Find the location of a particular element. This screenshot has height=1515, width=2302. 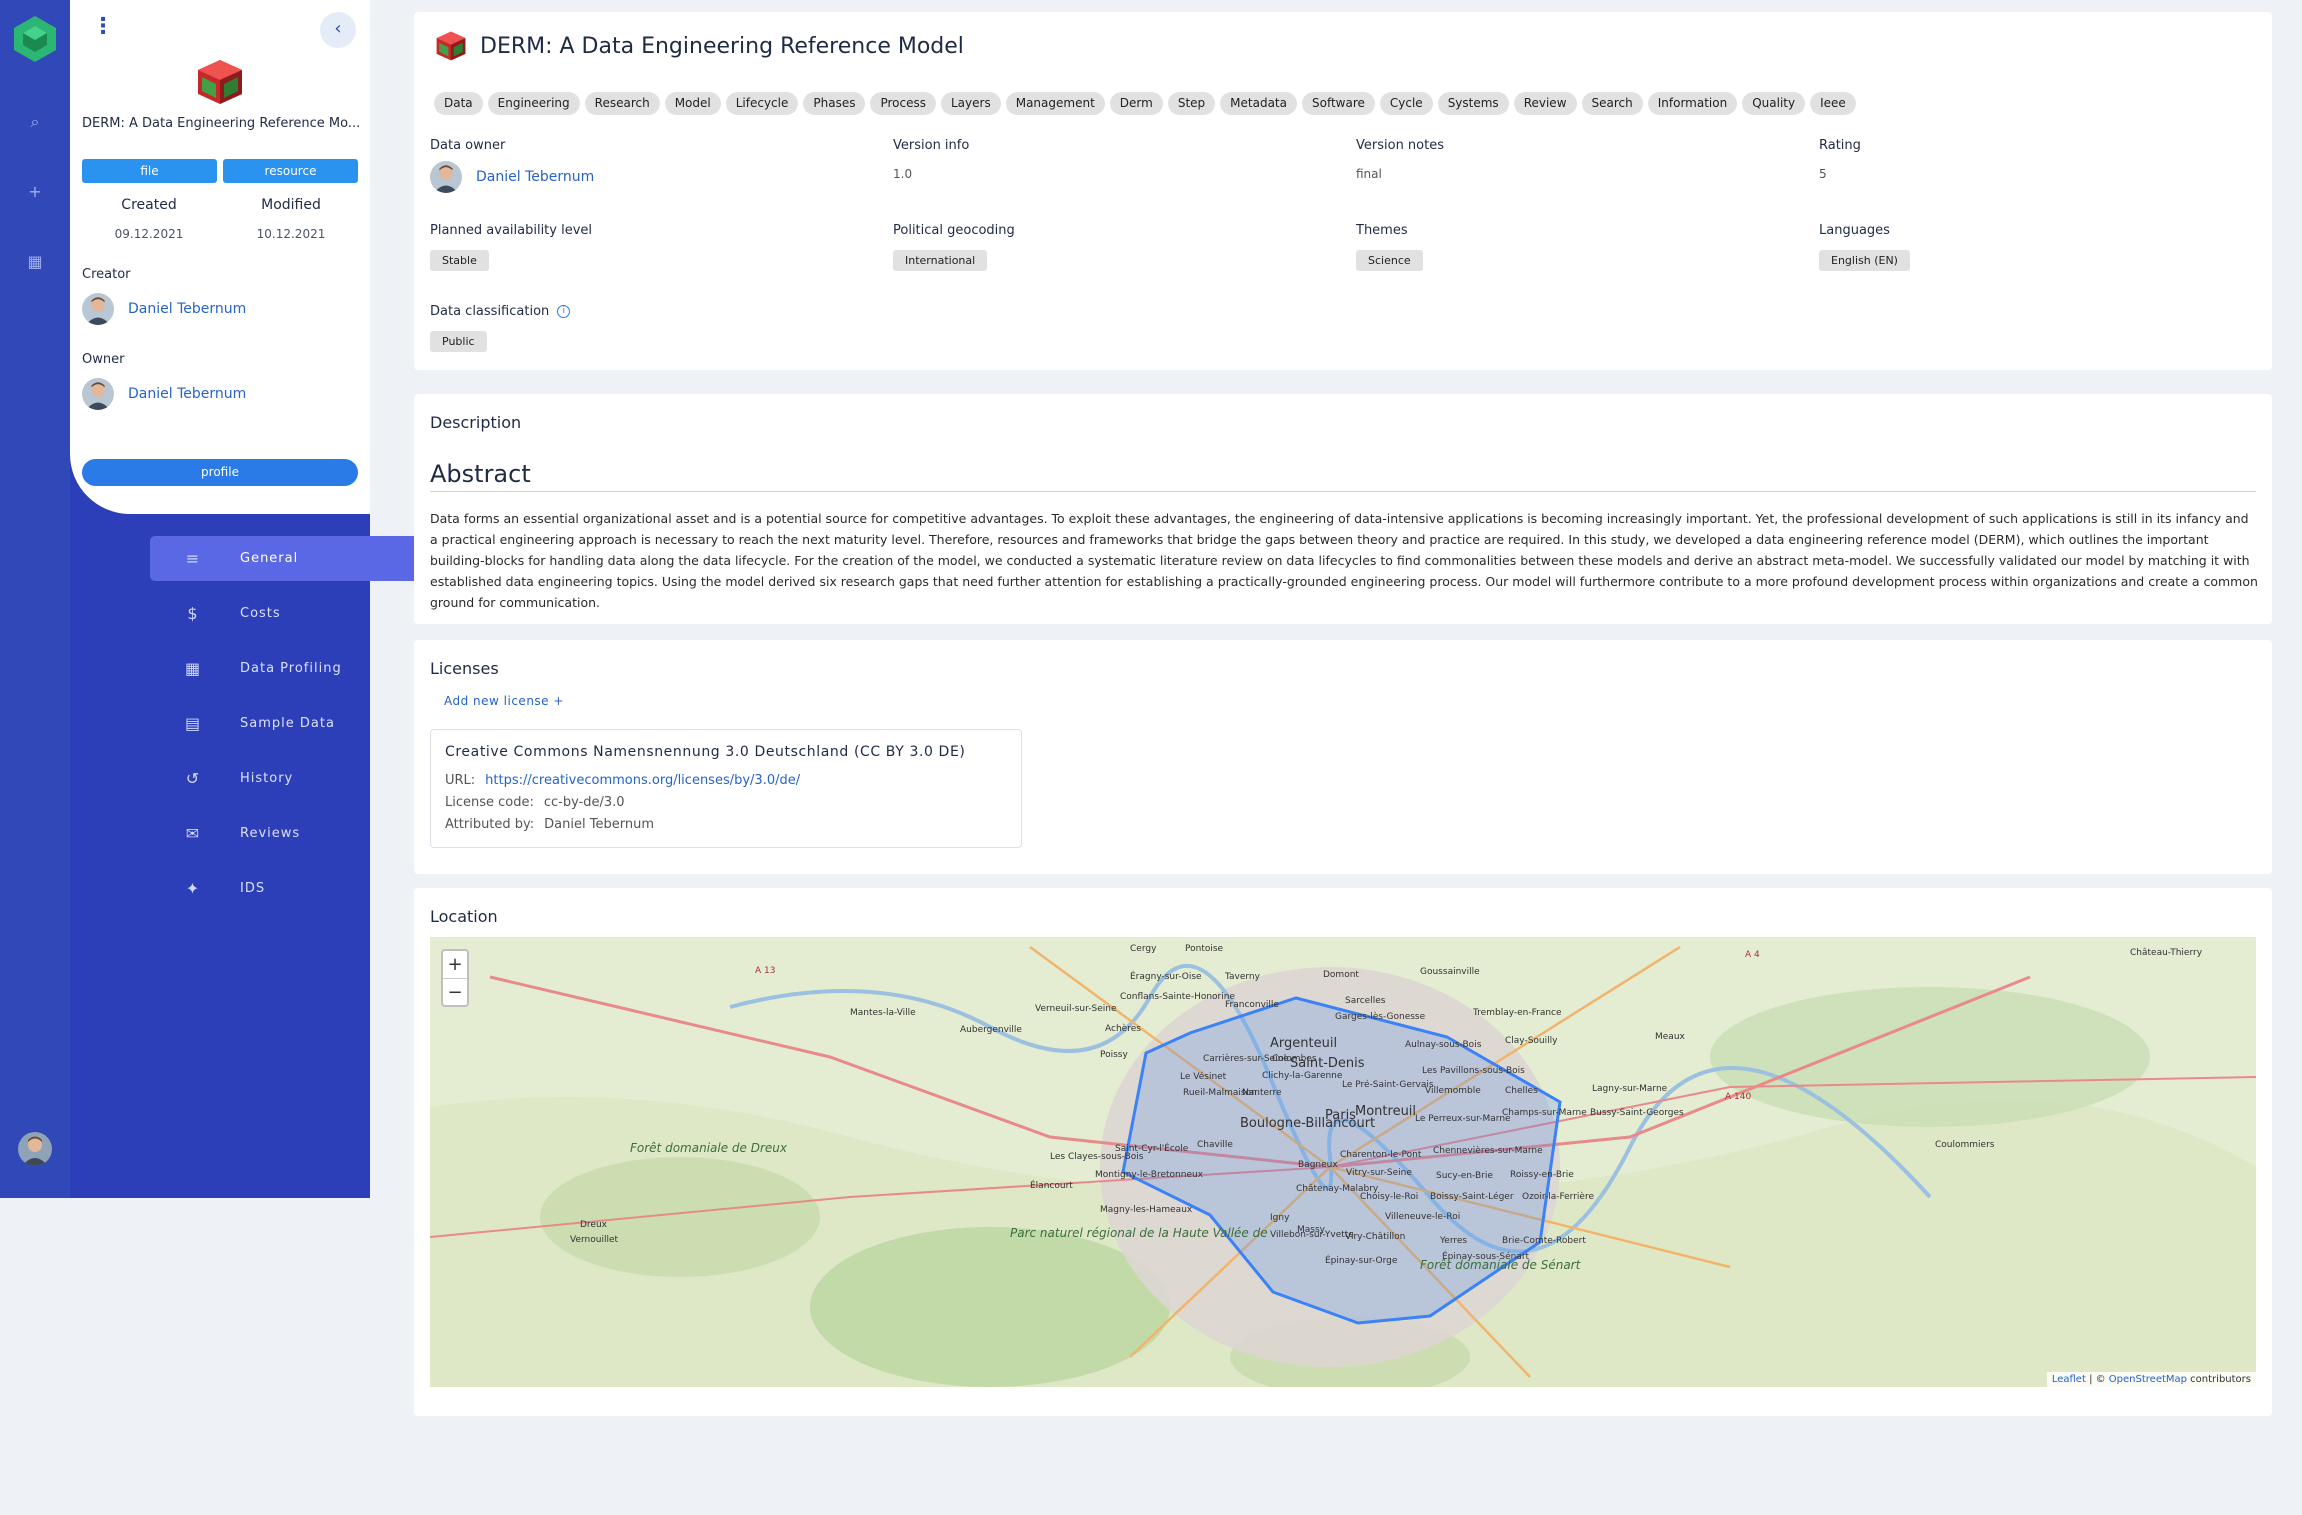

plus-icon: + is located at coordinates (35, 191).